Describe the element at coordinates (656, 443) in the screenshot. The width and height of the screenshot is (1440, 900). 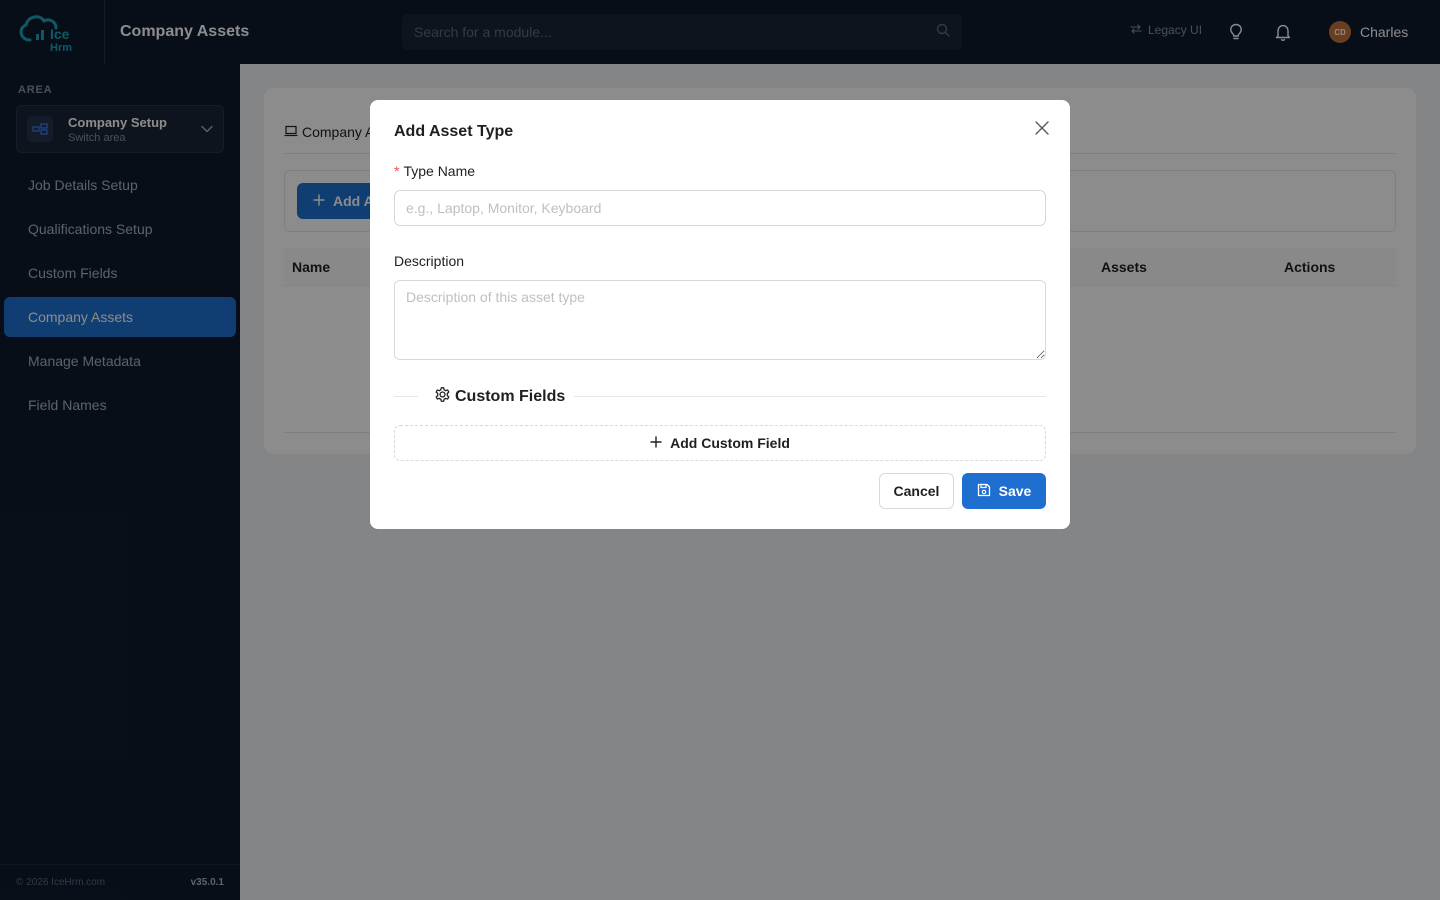
I see `plus-icon` at that location.